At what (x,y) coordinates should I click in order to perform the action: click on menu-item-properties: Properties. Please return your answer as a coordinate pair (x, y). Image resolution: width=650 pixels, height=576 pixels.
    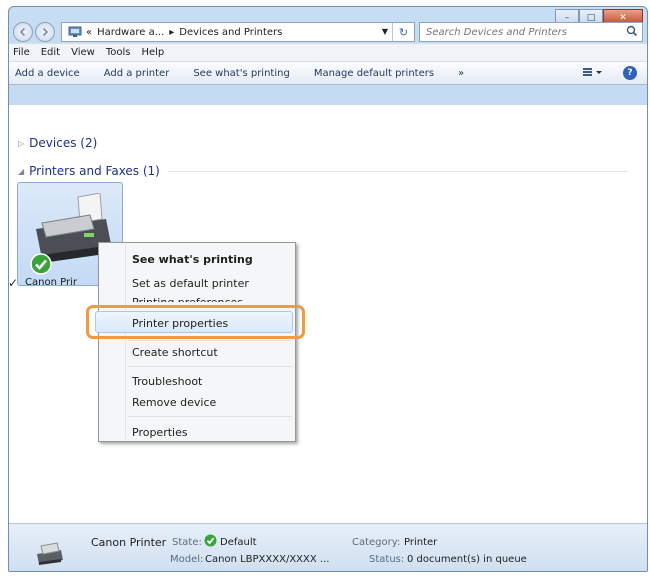
    Looking at the image, I should click on (160, 432).